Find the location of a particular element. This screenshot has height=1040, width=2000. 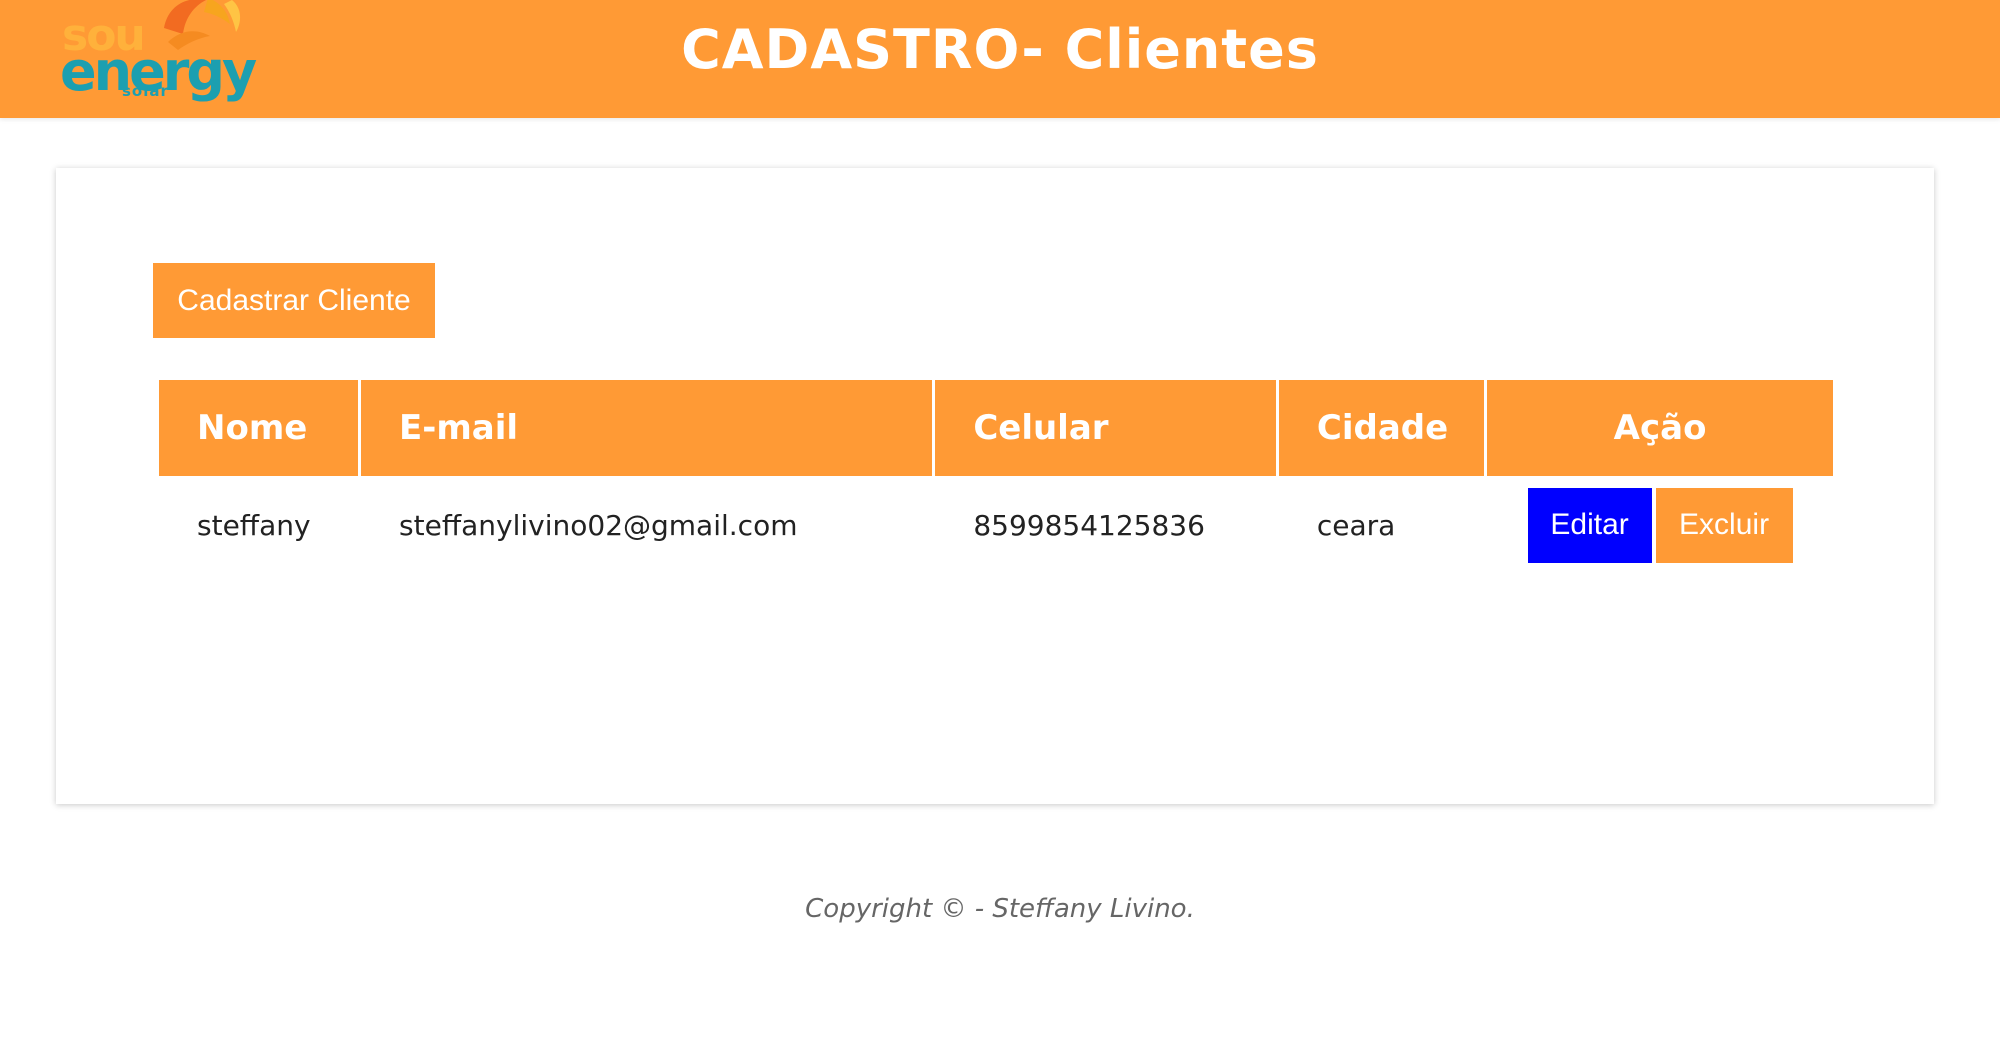

cell-nome: steffany is located at coordinates (254, 525).